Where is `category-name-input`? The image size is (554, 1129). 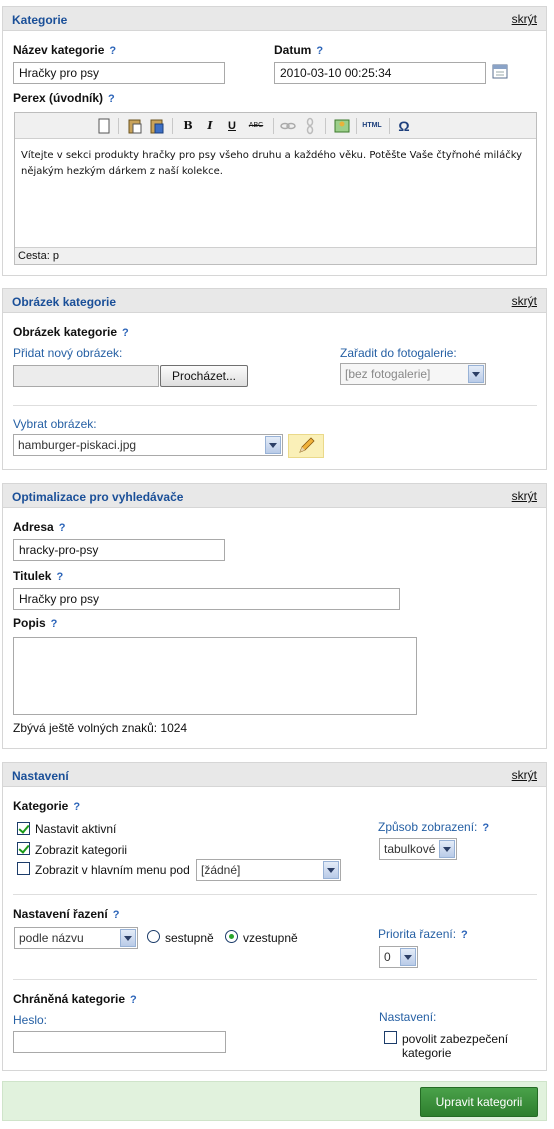 category-name-input is located at coordinates (119, 73).